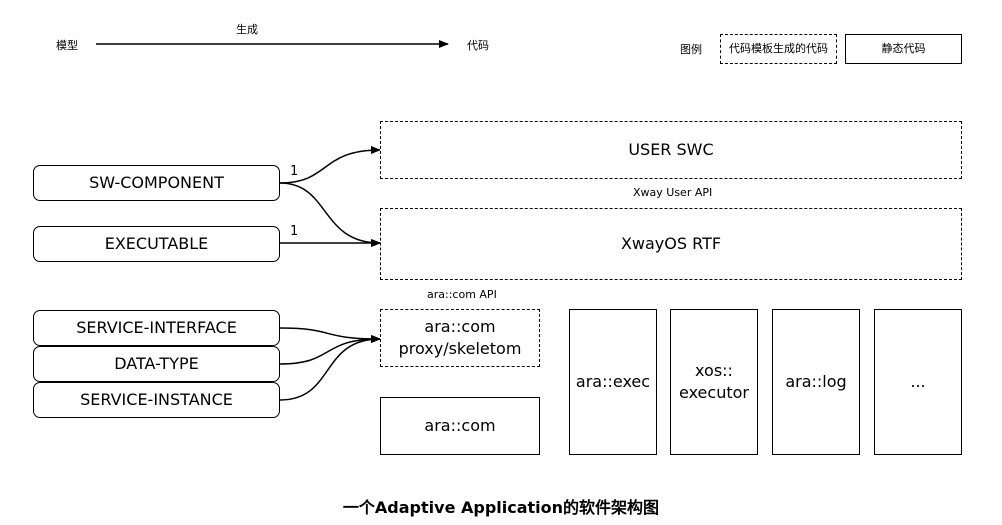 This screenshot has width=1002, height=525. What do you see at coordinates (67, 45) in the screenshot?
I see `legend-source-label: 模型` at bounding box center [67, 45].